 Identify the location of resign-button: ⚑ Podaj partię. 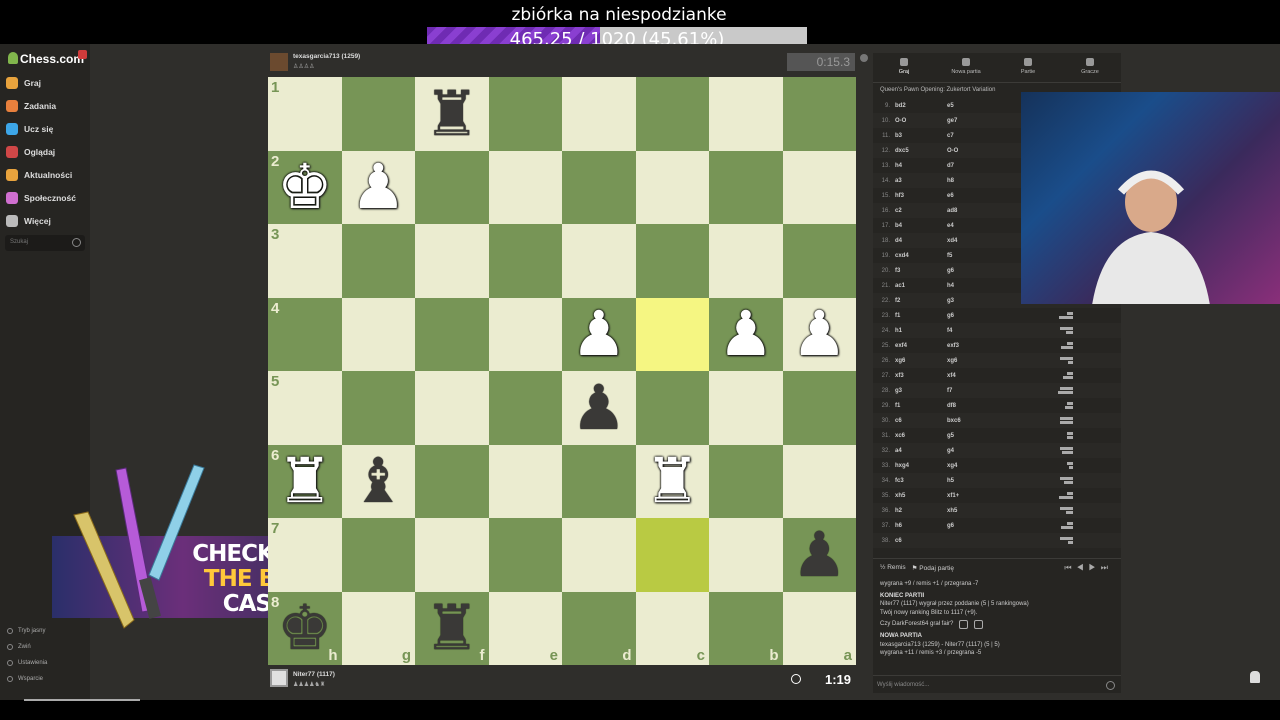
(933, 568).